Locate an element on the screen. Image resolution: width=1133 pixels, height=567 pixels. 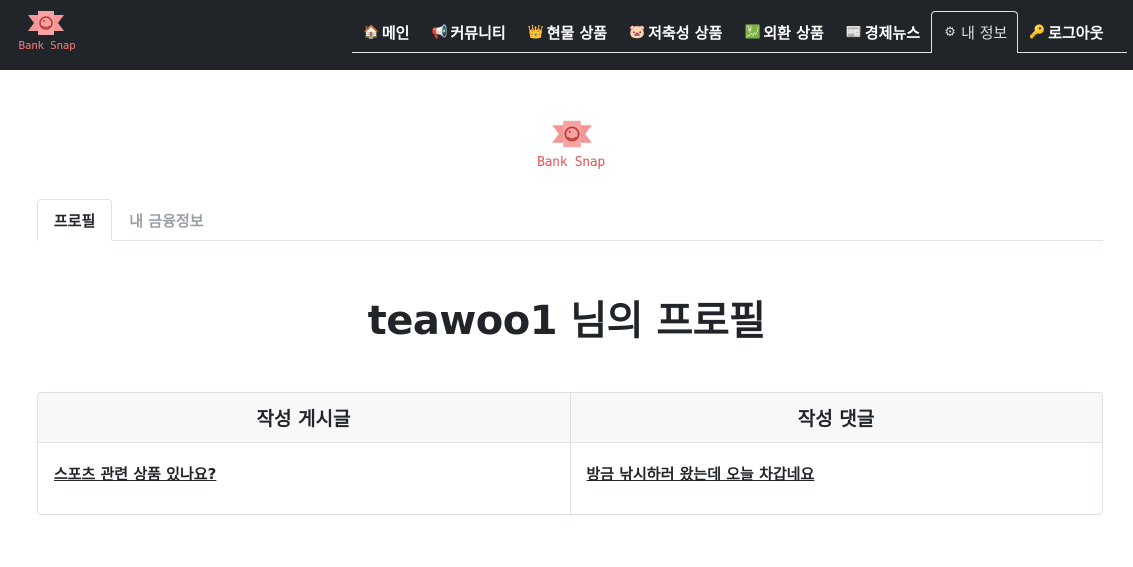
brand-name: Bank Snap is located at coordinates (47, 45).